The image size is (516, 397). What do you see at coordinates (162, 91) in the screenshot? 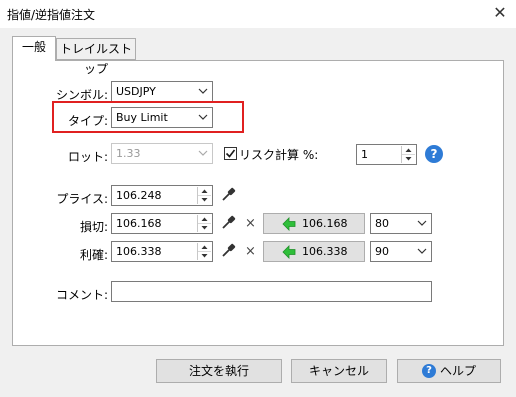
I see `symbol-select: USDJPY` at bounding box center [162, 91].